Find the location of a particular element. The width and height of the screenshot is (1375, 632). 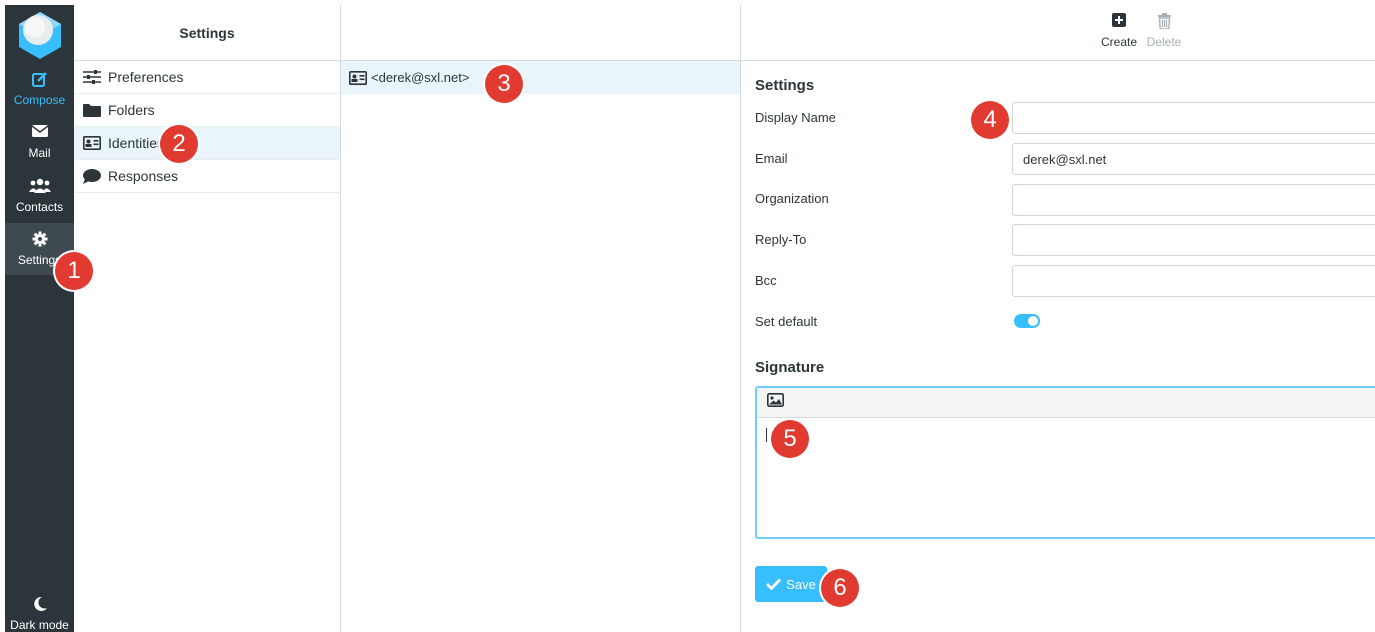

step-marker-2: 2 is located at coordinates (179, 144).